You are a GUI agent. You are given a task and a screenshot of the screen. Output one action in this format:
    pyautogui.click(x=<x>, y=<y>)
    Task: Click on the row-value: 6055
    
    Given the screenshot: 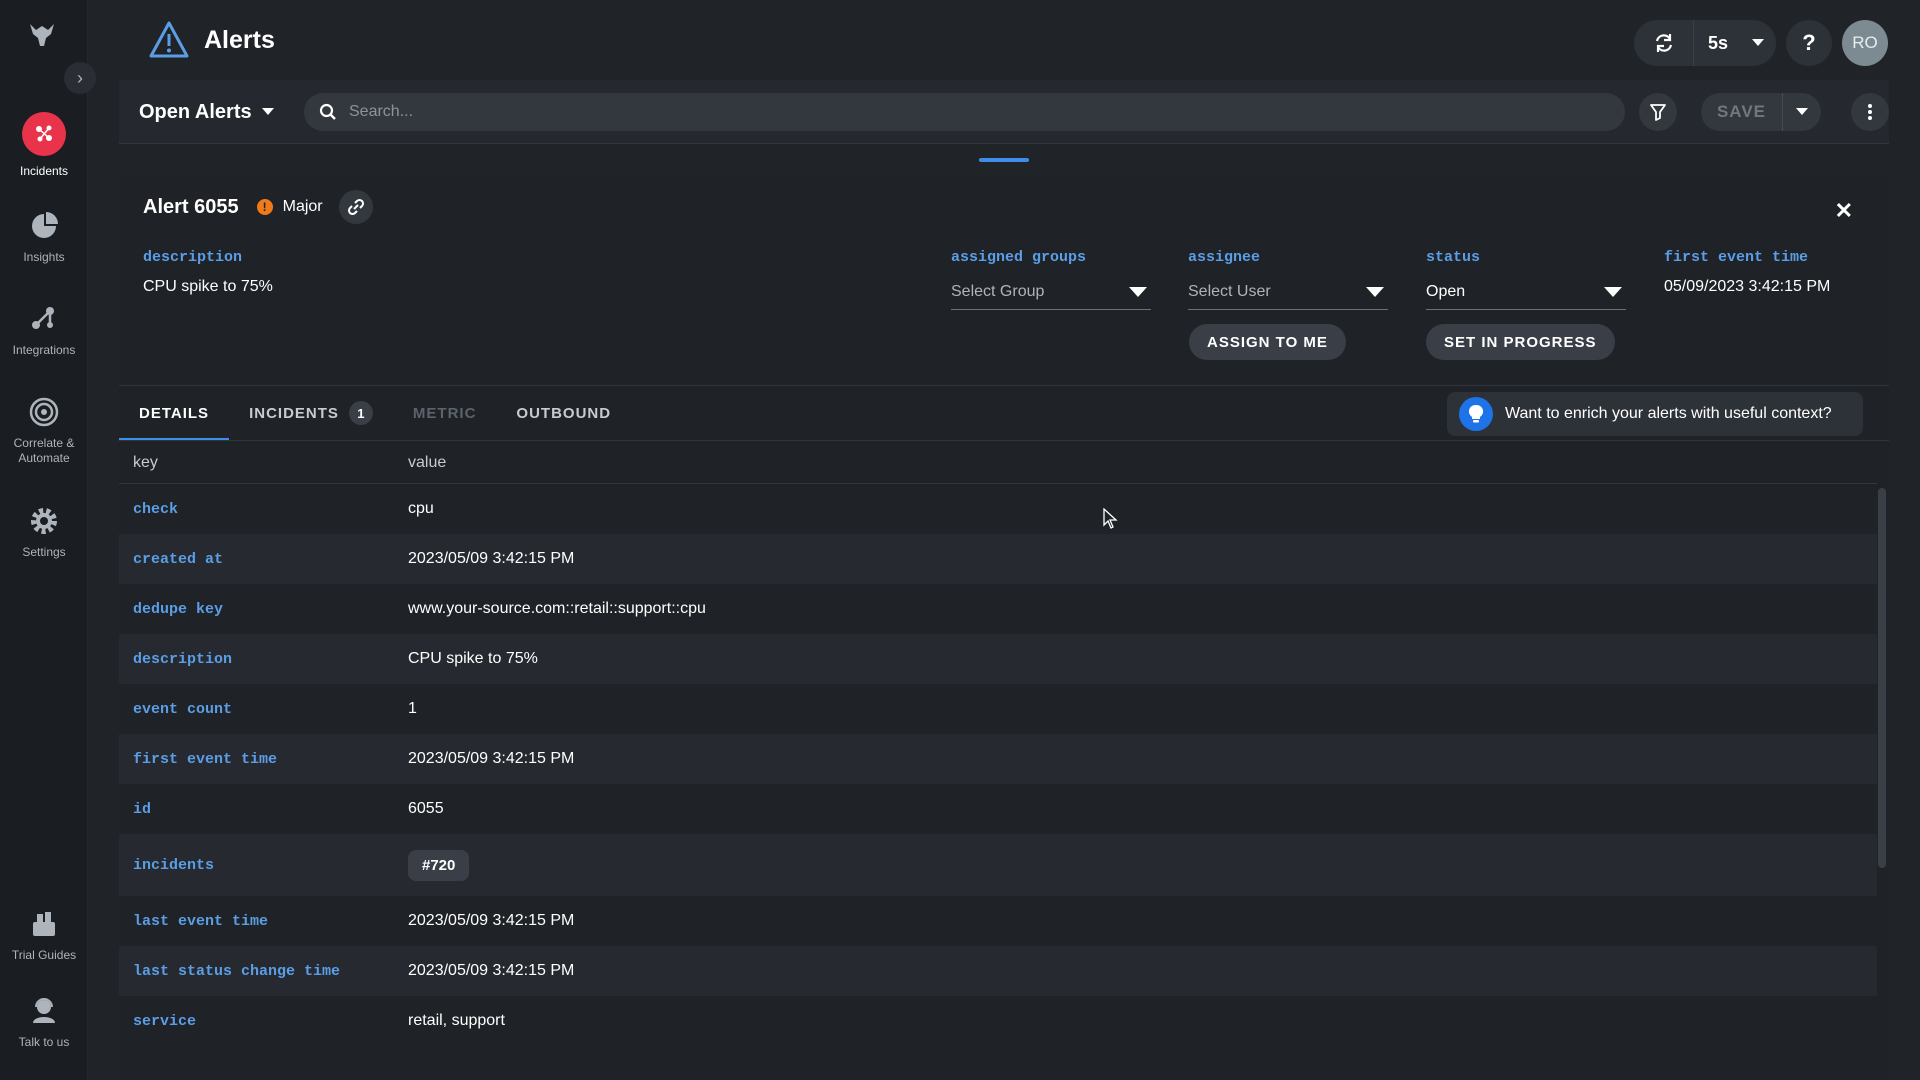 What is the action you would take?
    pyautogui.click(x=426, y=808)
    